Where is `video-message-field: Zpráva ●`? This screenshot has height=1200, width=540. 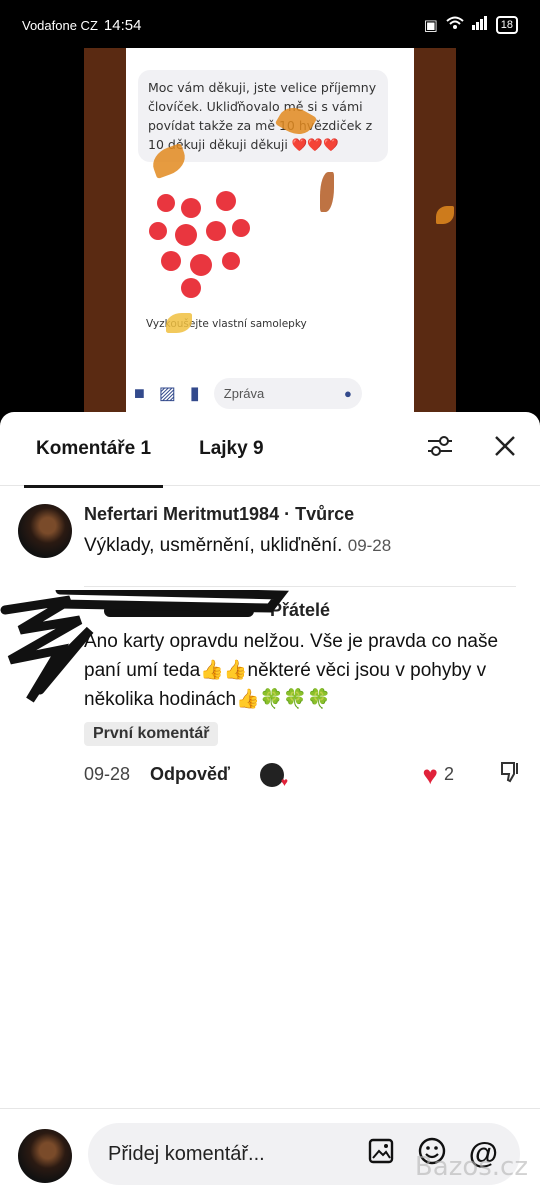 video-message-field: Zpráva ● is located at coordinates (287, 393).